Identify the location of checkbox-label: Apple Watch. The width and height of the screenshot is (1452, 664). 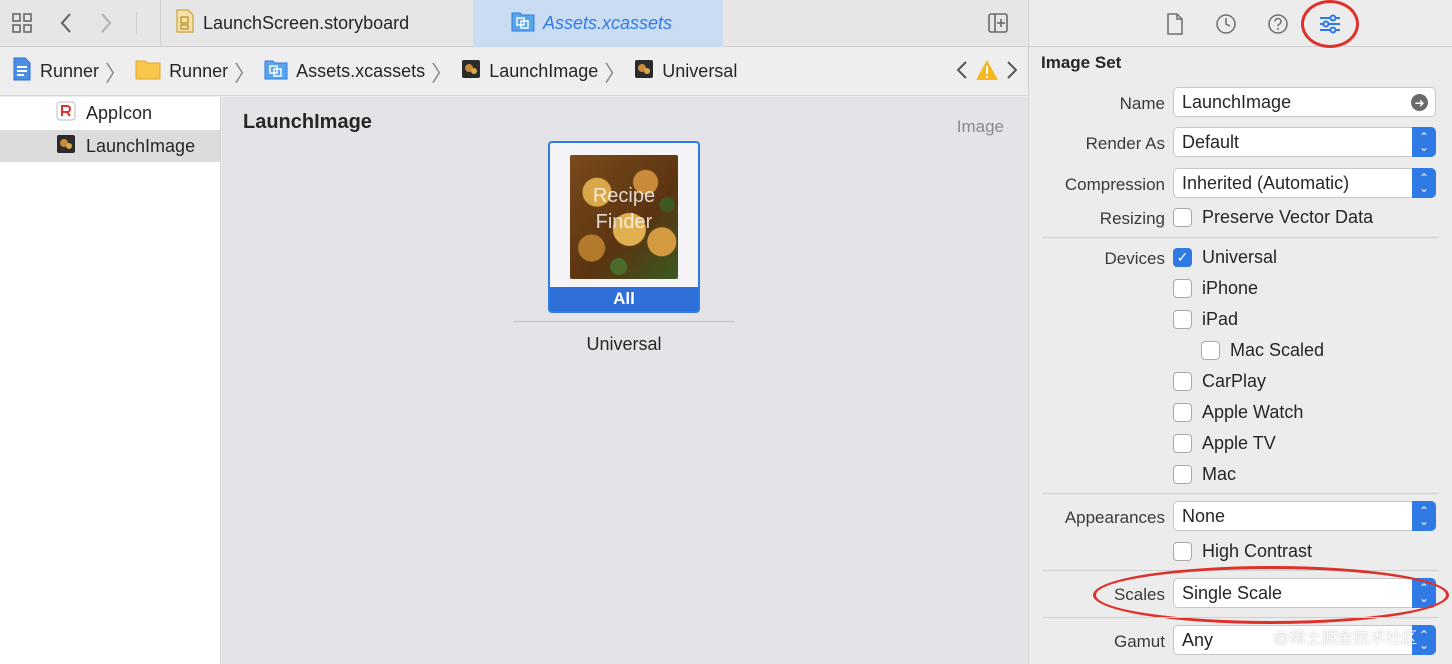
(1253, 412).